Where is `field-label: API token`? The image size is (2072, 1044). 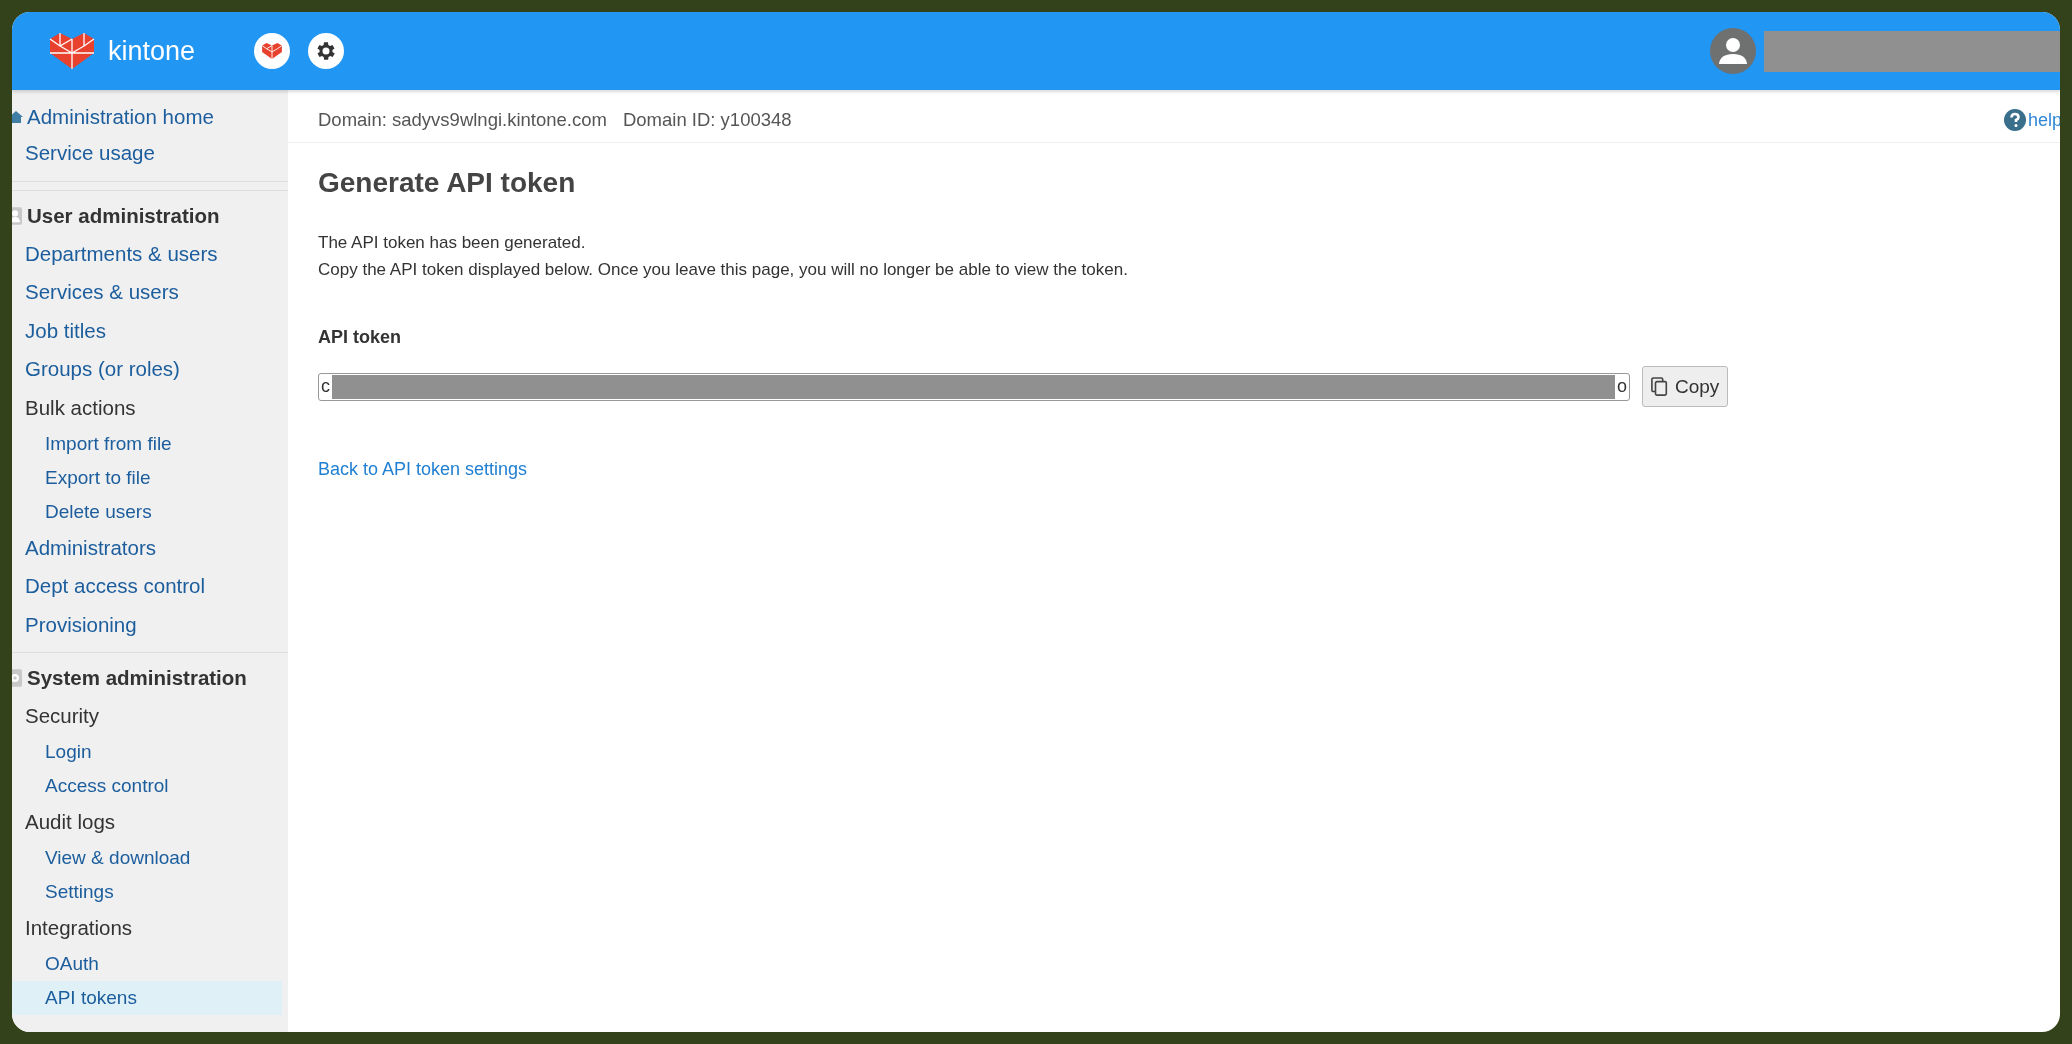 field-label: API token is located at coordinates (360, 337).